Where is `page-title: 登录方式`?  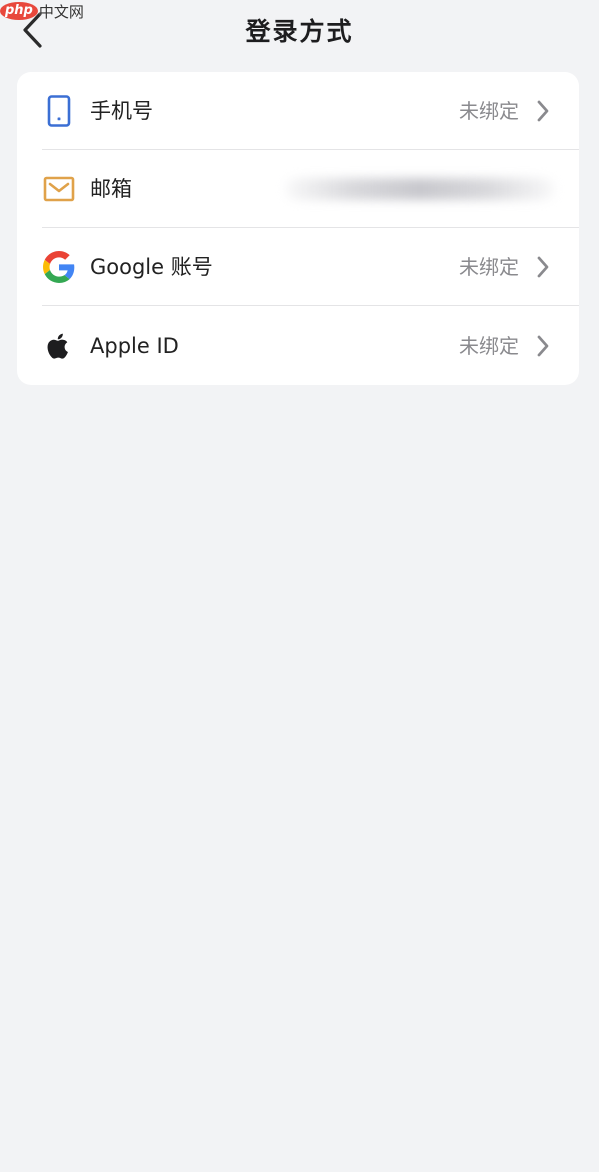
page-title: 登录方式 is located at coordinates (299, 31).